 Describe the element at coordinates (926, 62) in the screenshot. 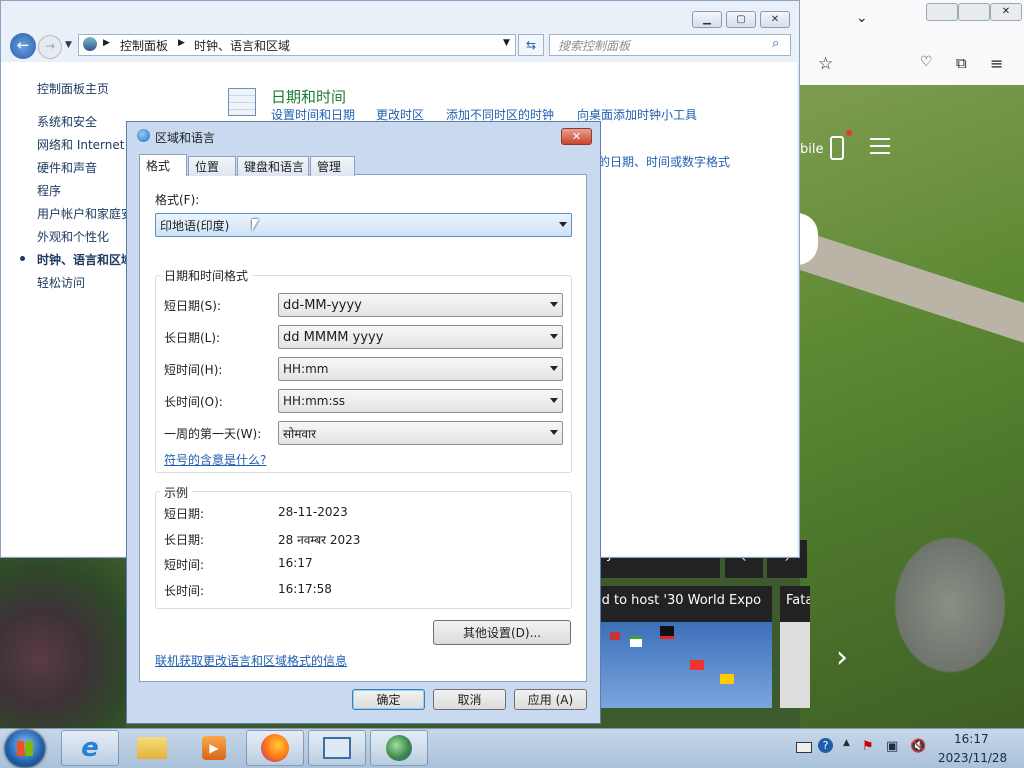

I see `pocket-icon: ♡` at that location.